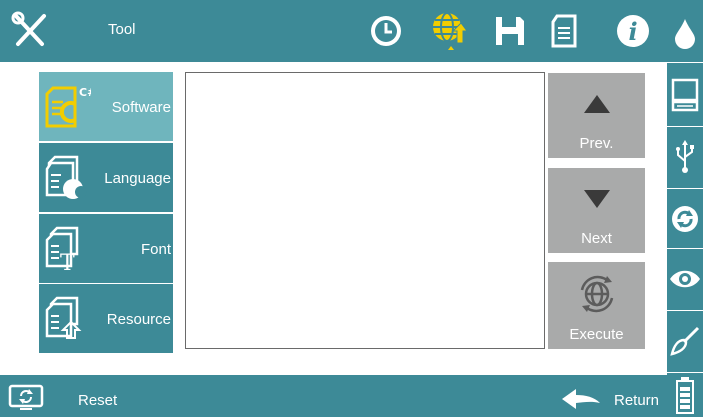 The height and width of the screenshot is (417, 703). I want to click on reset-button: Reset, so click(70, 396).